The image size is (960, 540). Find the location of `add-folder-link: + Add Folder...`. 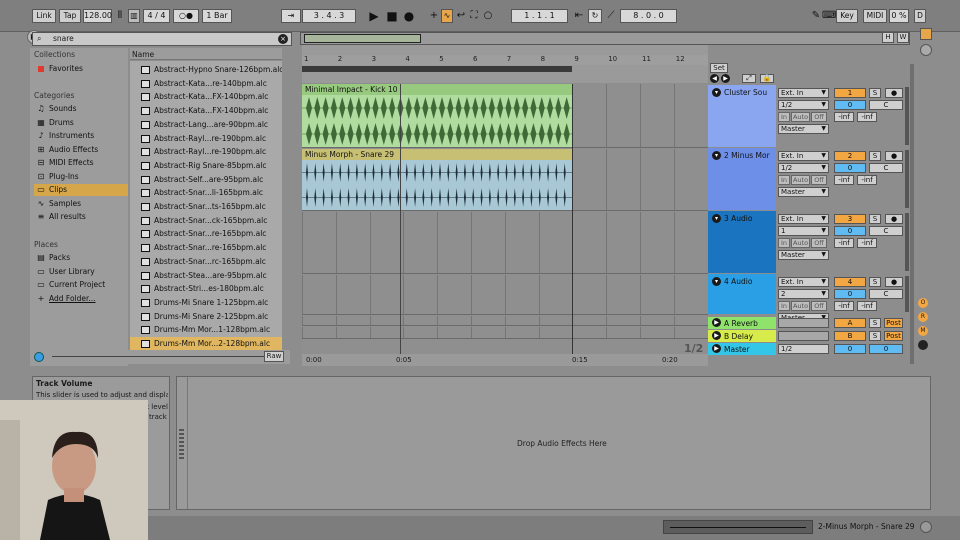

add-folder-link: + Add Folder... is located at coordinates (81, 299).